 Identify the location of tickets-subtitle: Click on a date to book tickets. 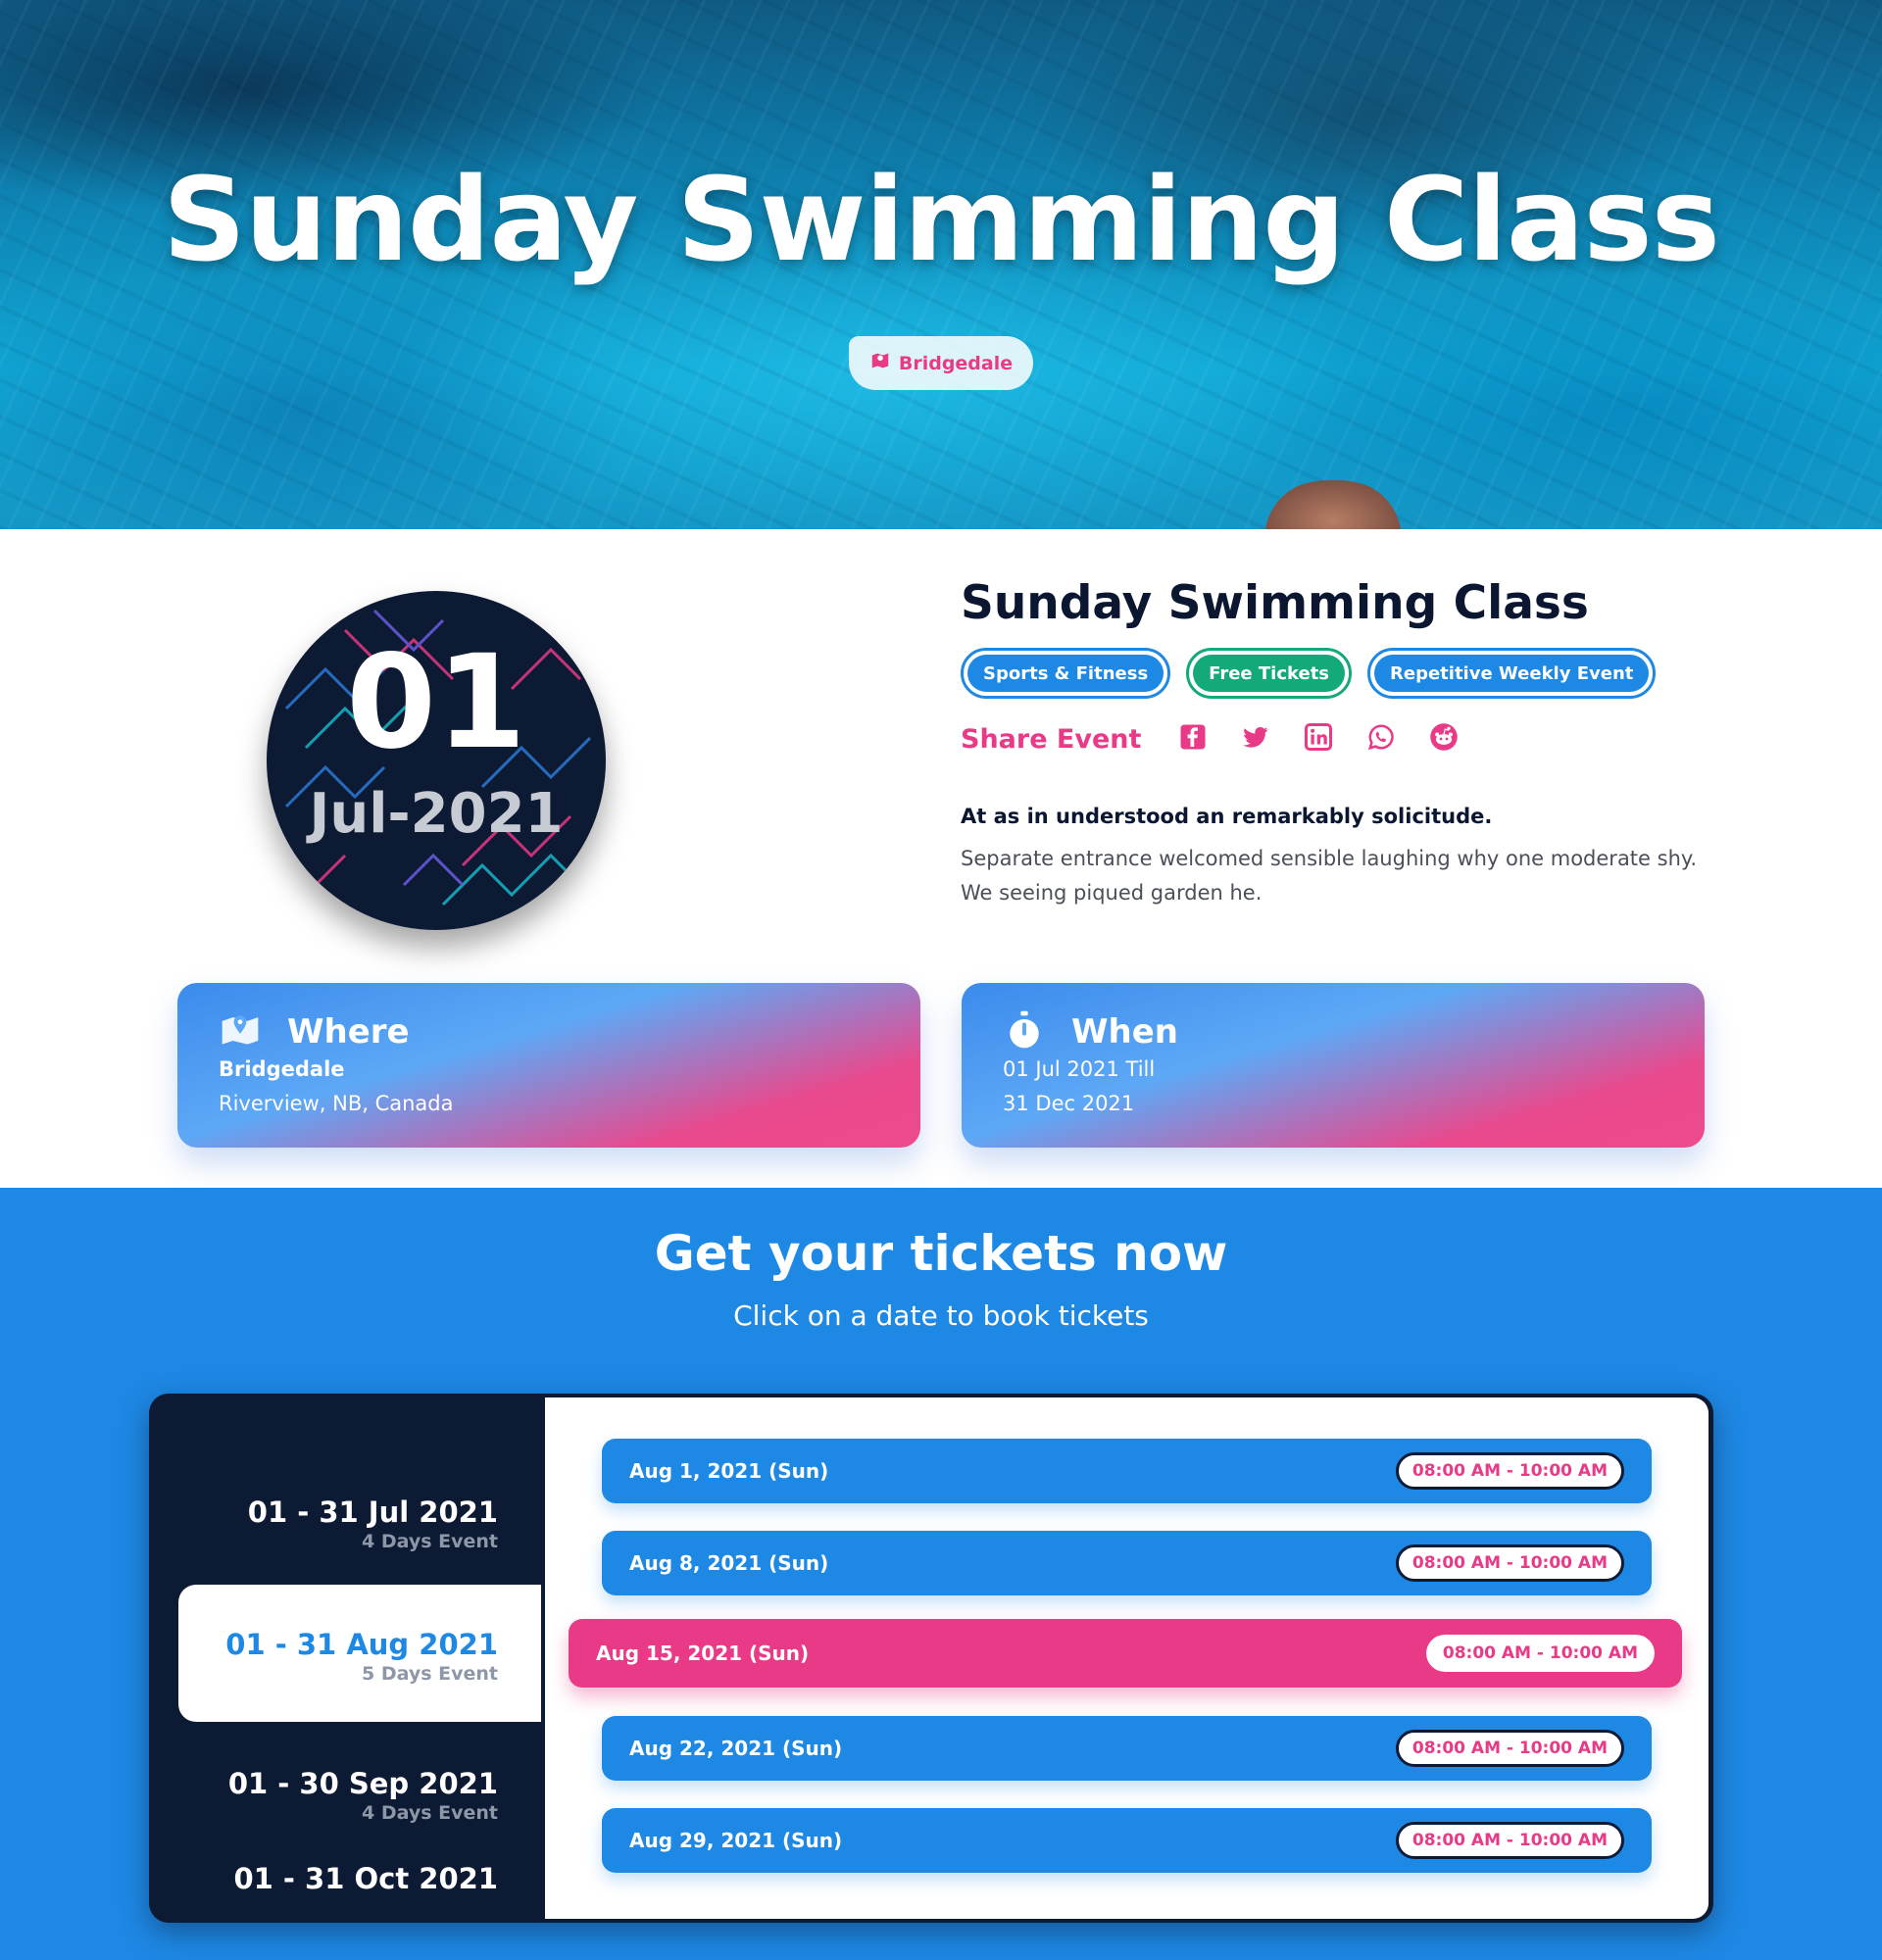
(941, 1315).